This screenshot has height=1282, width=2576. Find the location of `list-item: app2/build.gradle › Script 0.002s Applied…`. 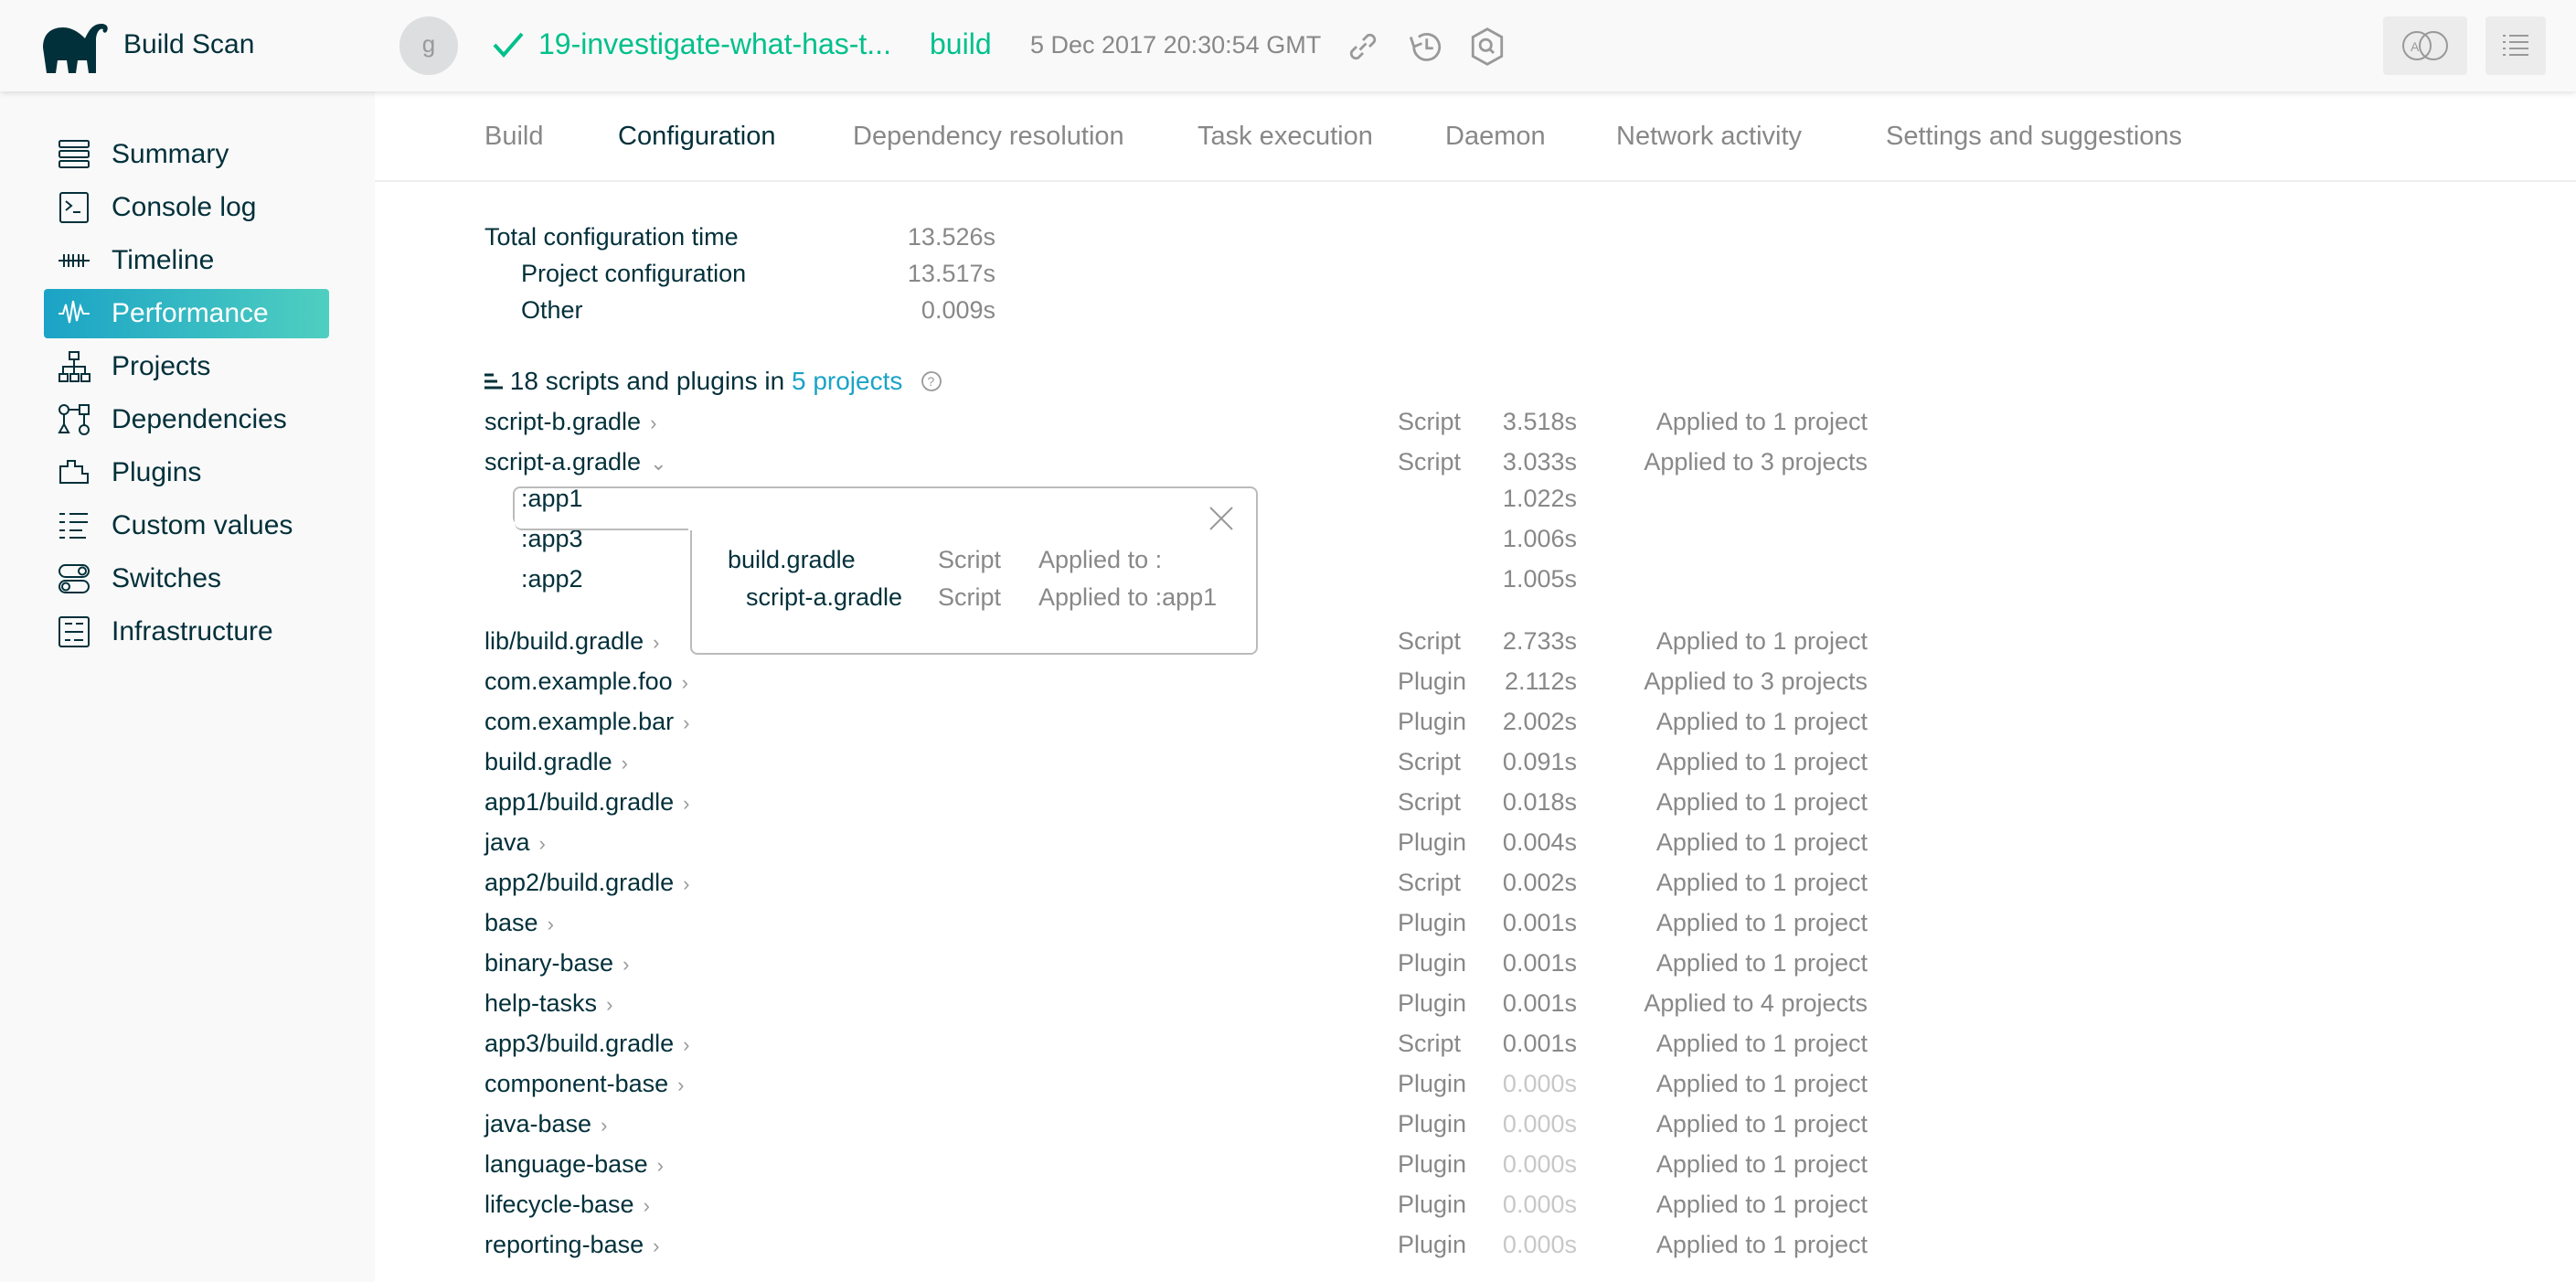

list-item: app2/build.gradle › Script 0.002s Applied… is located at coordinates (1176, 887).